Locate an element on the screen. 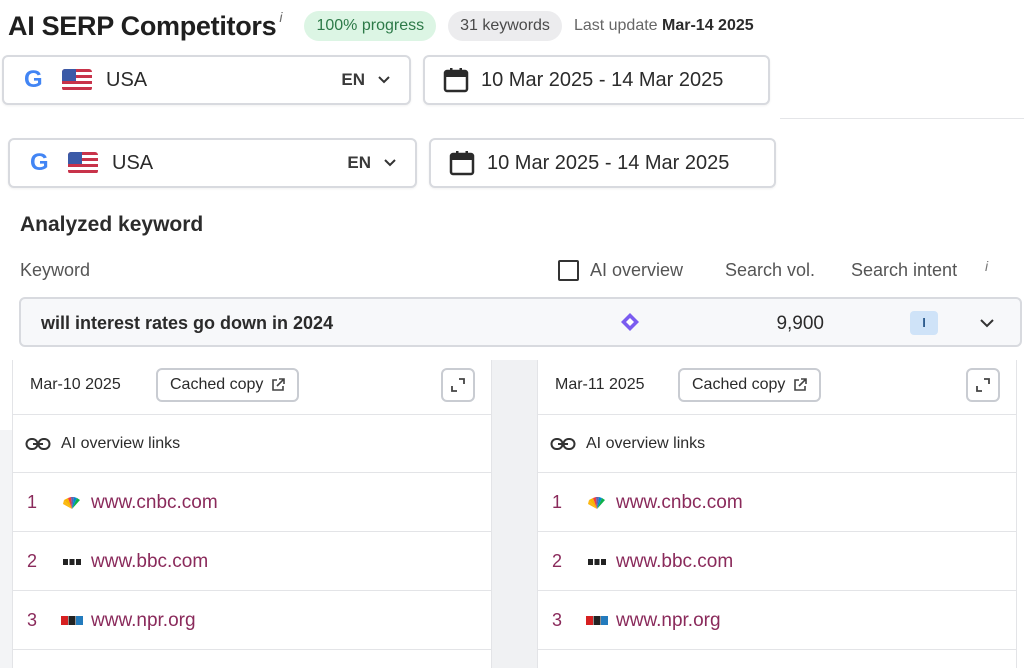 The height and width of the screenshot is (668, 1024). page-title: AI SERP Competitors is located at coordinates (142, 25).